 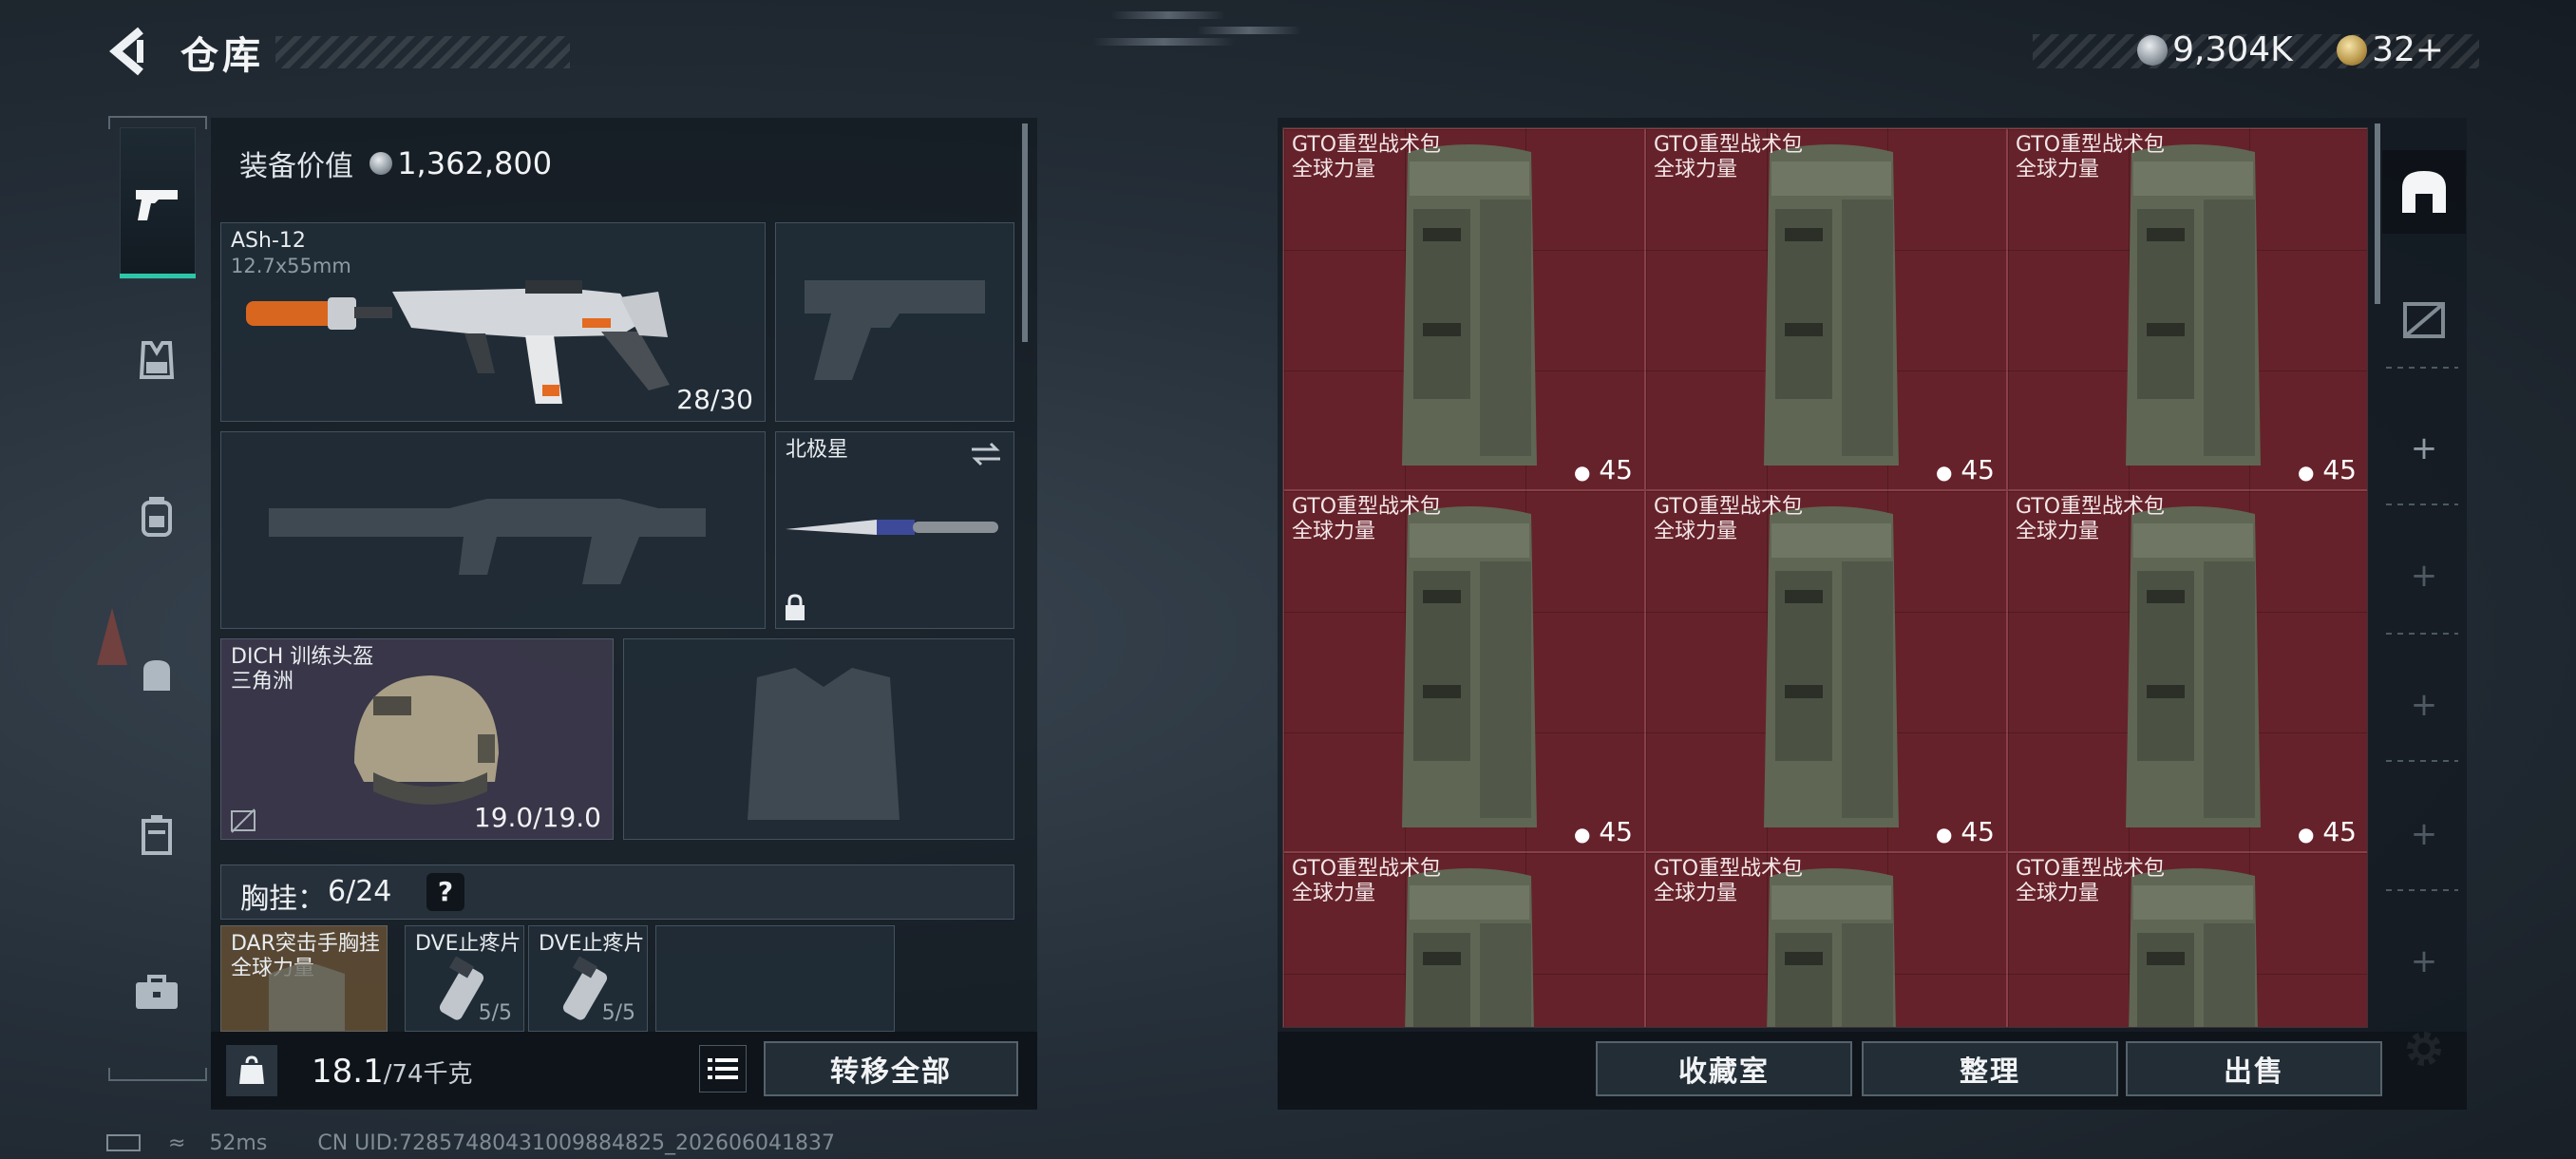 What do you see at coordinates (157, 203) in the screenshot?
I see `rail-weapons` at bounding box center [157, 203].